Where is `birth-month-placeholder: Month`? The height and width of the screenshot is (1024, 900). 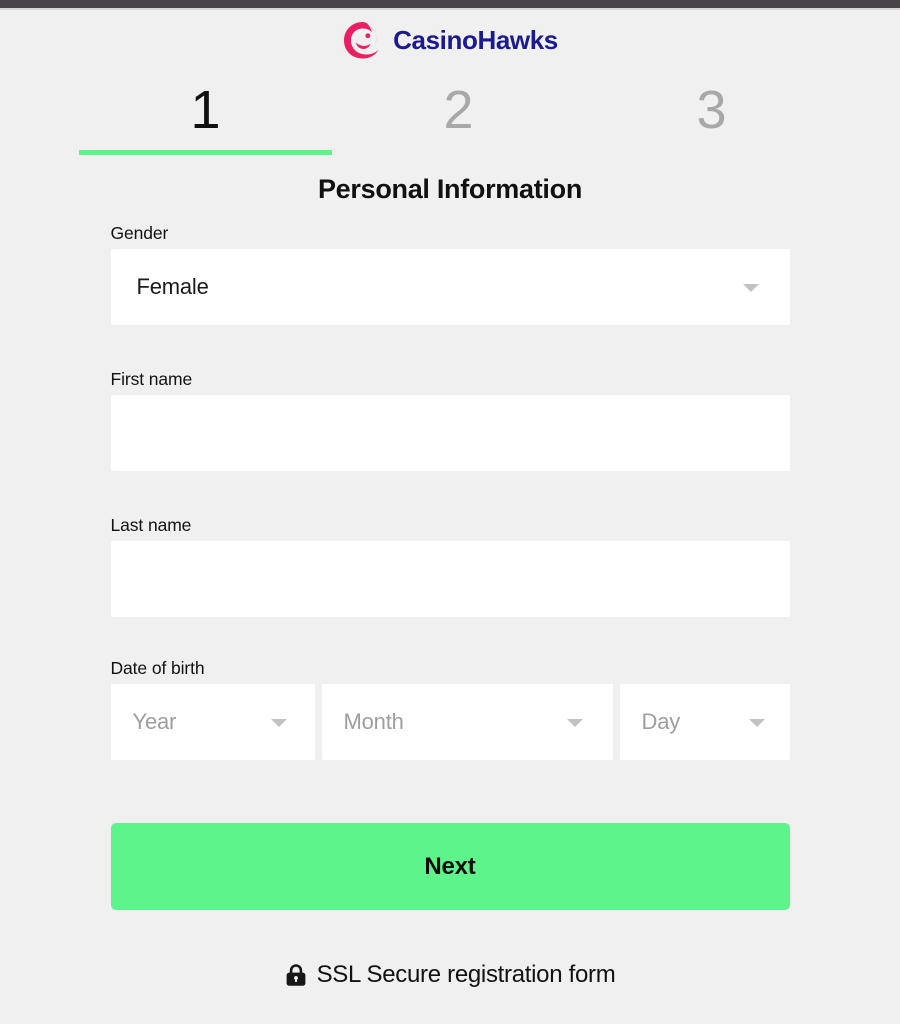 birth-month-placeholder: Month is located at coordinates (373, 721).